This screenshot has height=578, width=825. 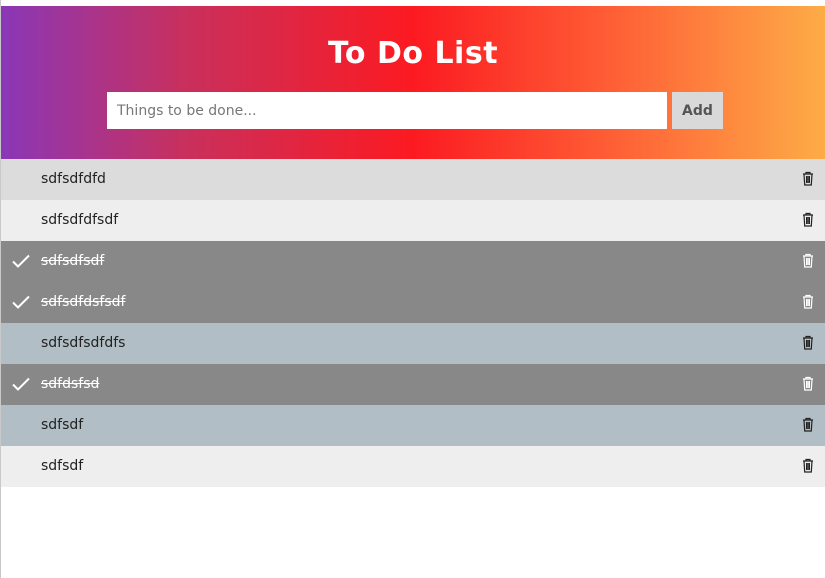 What do you see at coordinates (413, 53) in the screenshot?
I see `page-title: To Do List` at bounding box center [413, 53].